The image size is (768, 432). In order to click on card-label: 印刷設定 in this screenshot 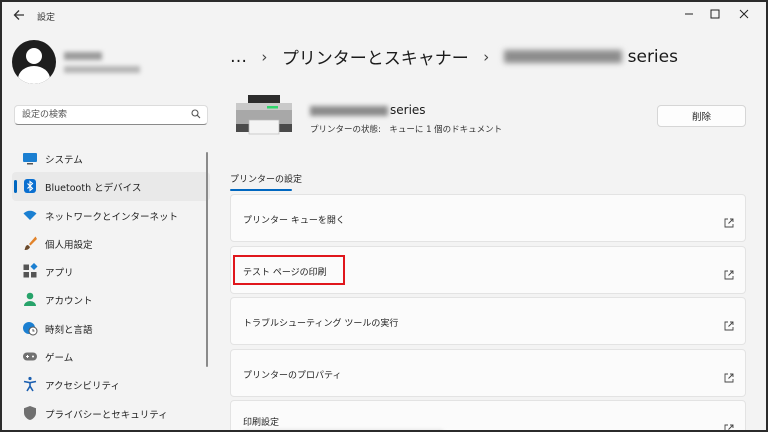, I will do `click(261, 423)`.